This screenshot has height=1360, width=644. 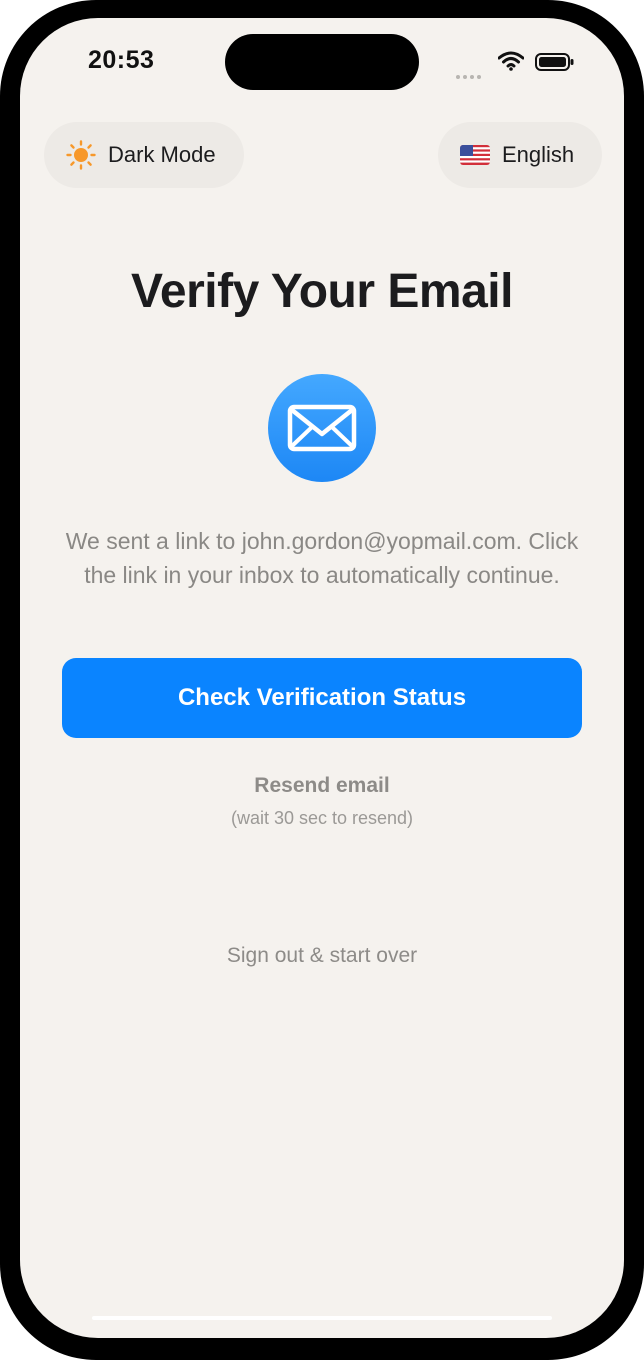 I want to click on sun-icon, so click(x=81, y=155).